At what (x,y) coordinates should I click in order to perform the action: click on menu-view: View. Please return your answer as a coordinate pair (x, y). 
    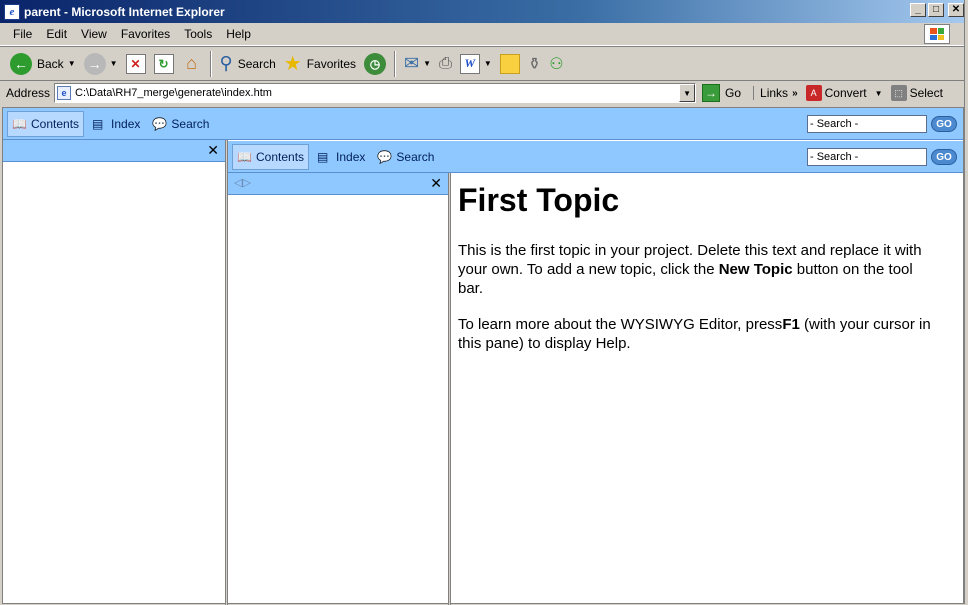
    Looking at the image, I should click on (94, 34).